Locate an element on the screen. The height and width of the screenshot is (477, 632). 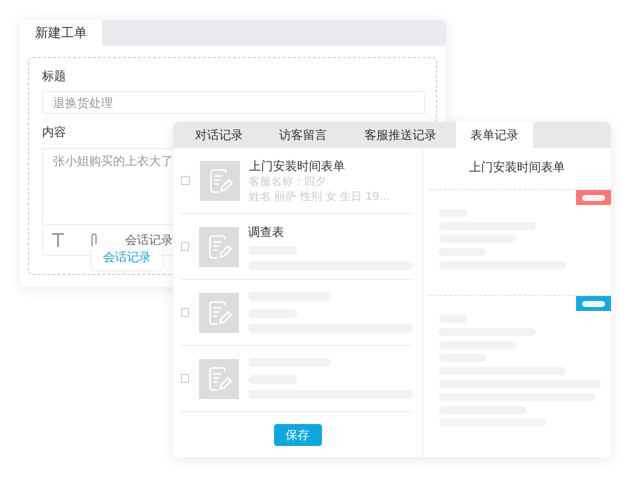
new-ticket-tab: 新建工单 is located at coordinates (61, 33).